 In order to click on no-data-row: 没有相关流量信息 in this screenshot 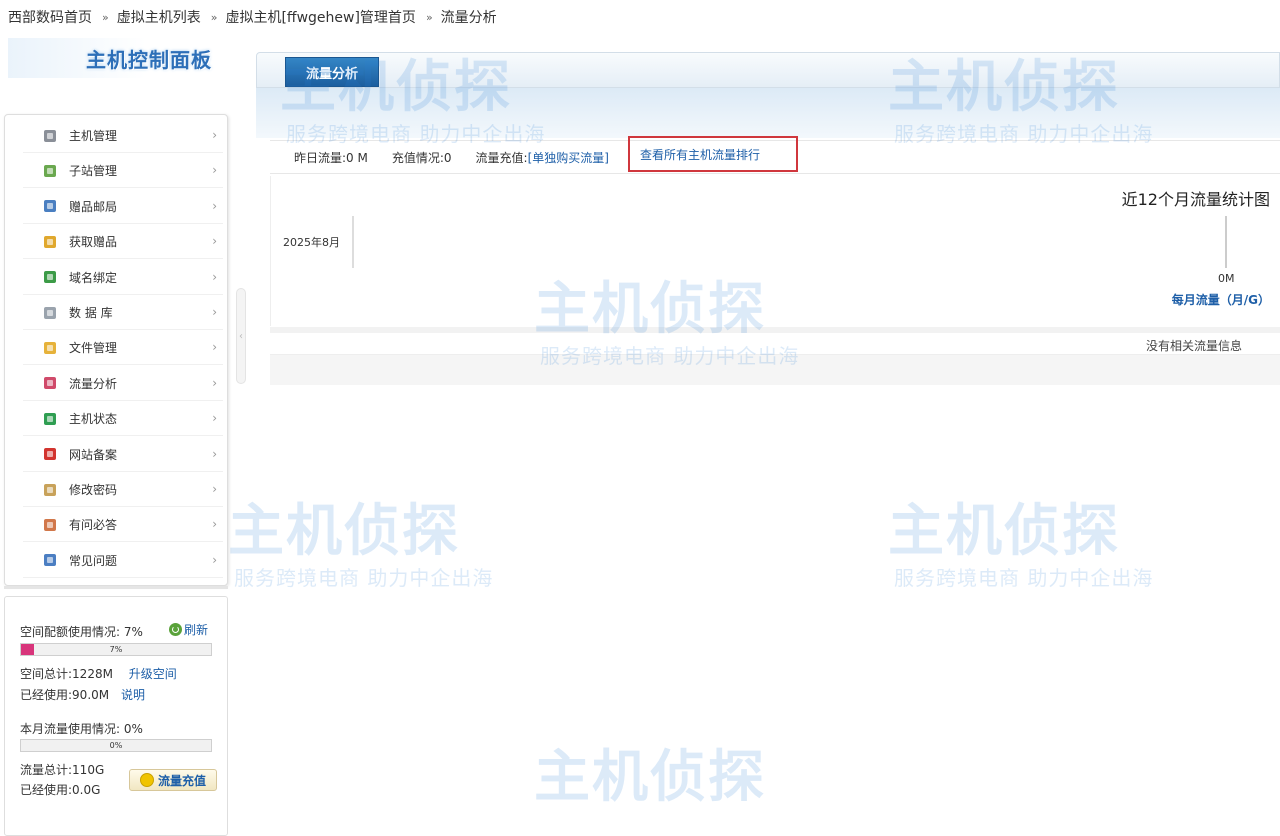, I will do `click(775, 344)`.